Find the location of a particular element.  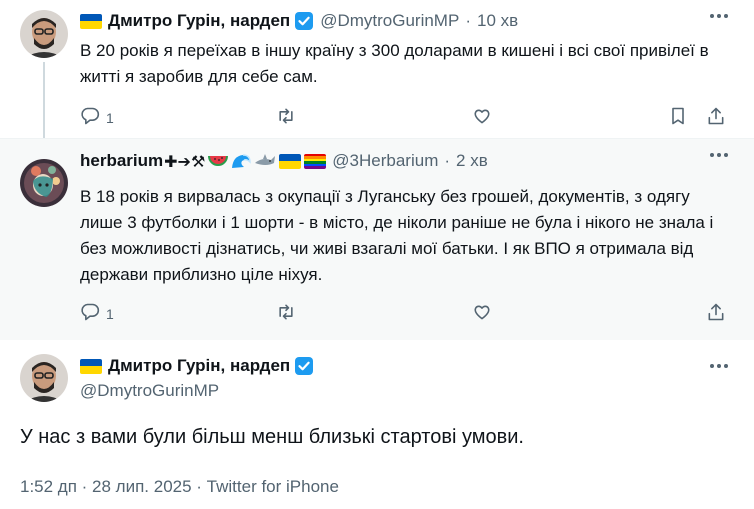

wave-icon is located at coordinates (241, 161).